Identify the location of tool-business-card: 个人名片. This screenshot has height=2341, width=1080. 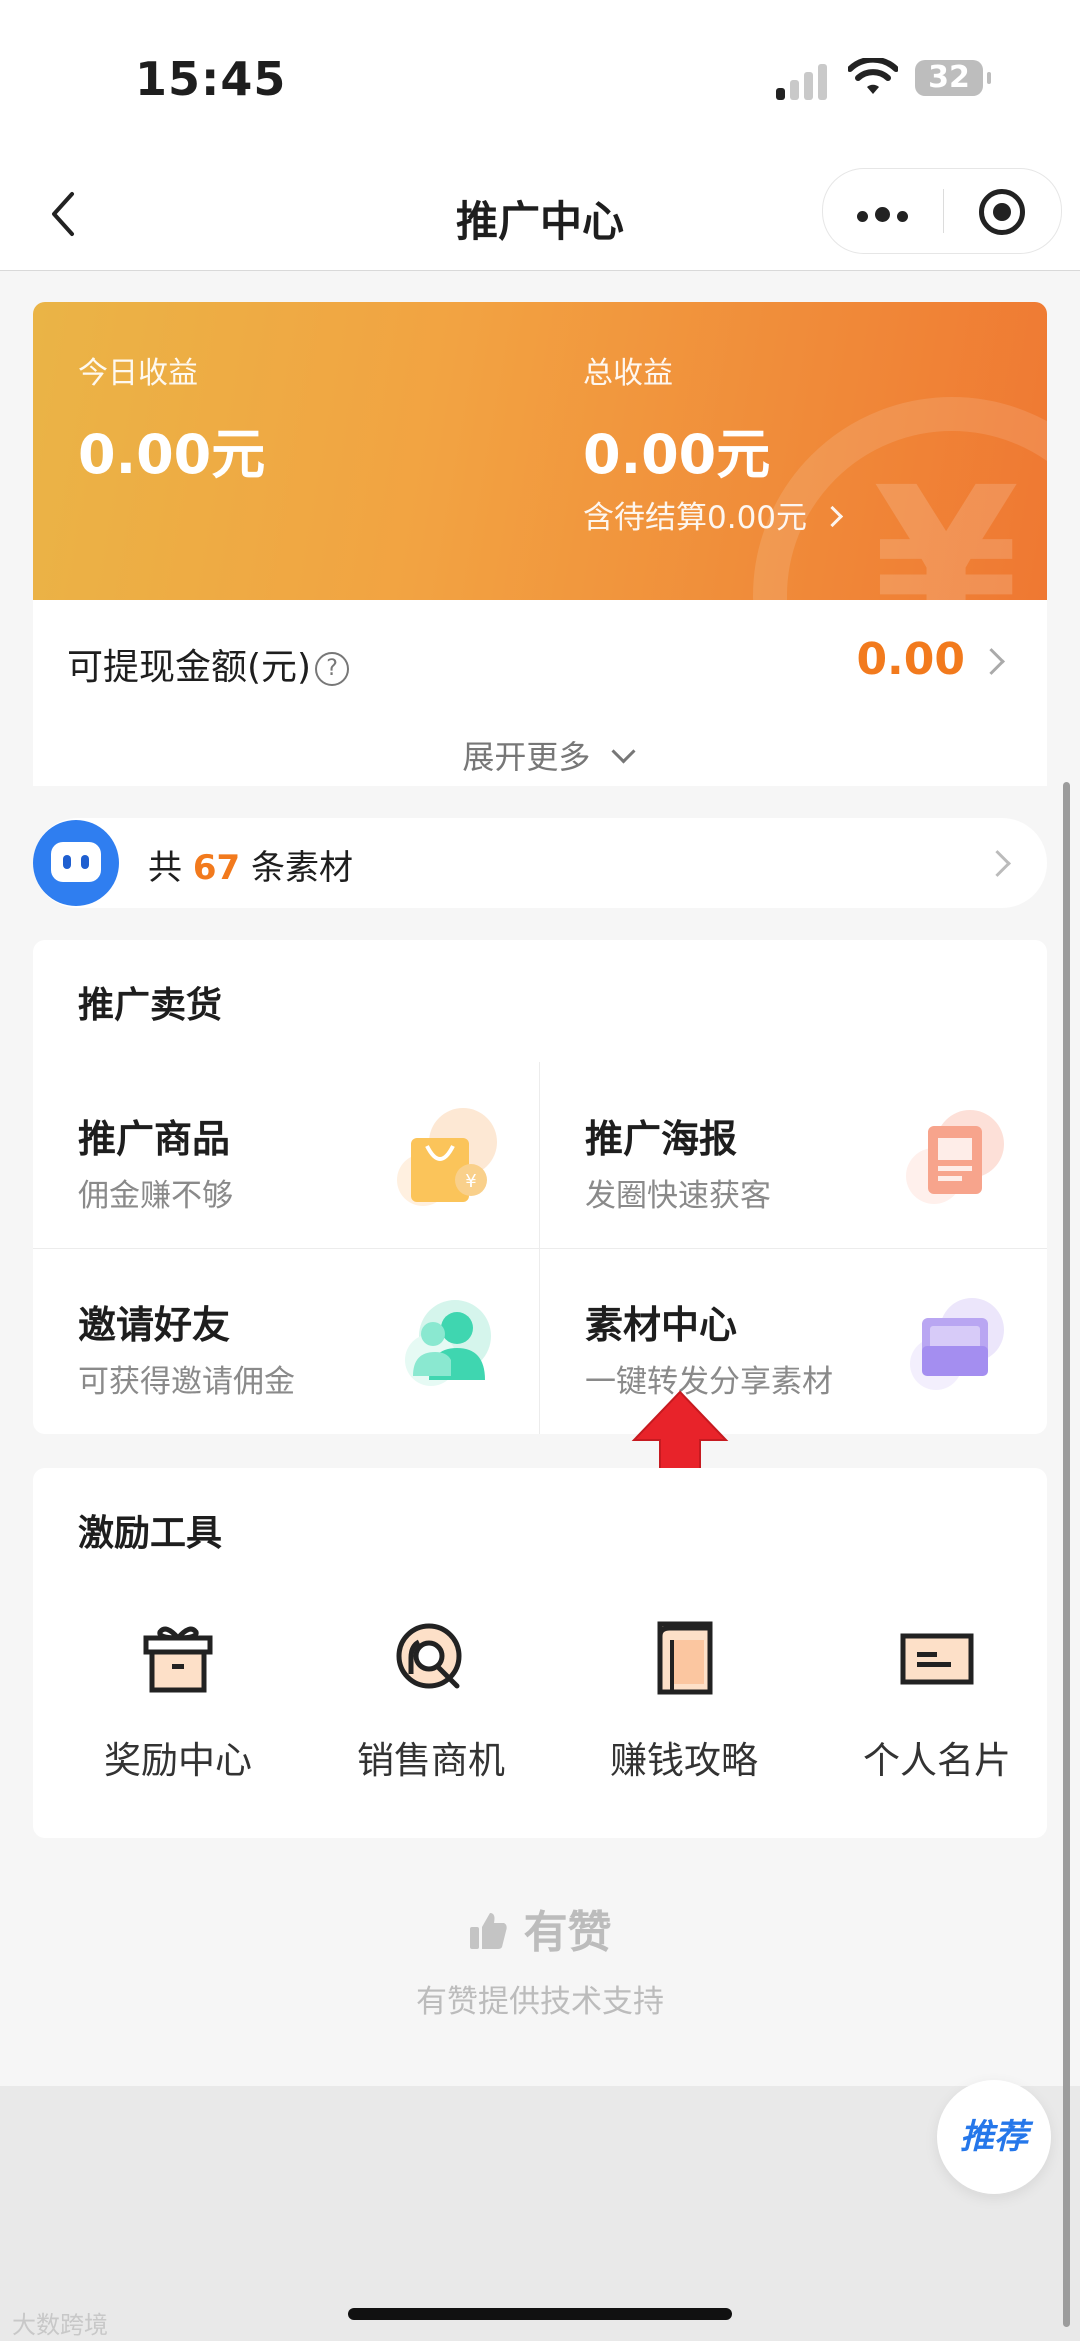
(937, 1700).